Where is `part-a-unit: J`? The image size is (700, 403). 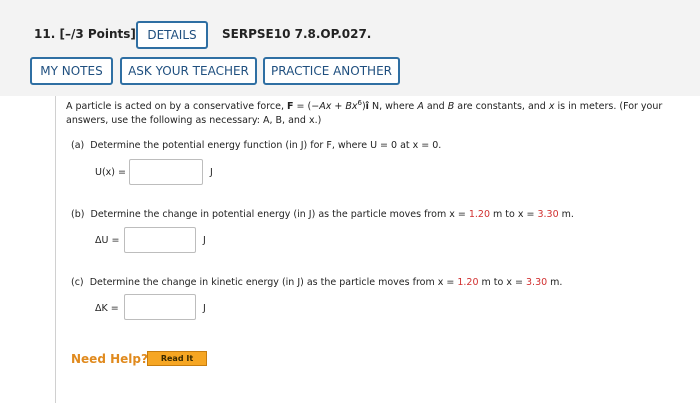
part-a-unit: J is located at coordinates (211, 172).